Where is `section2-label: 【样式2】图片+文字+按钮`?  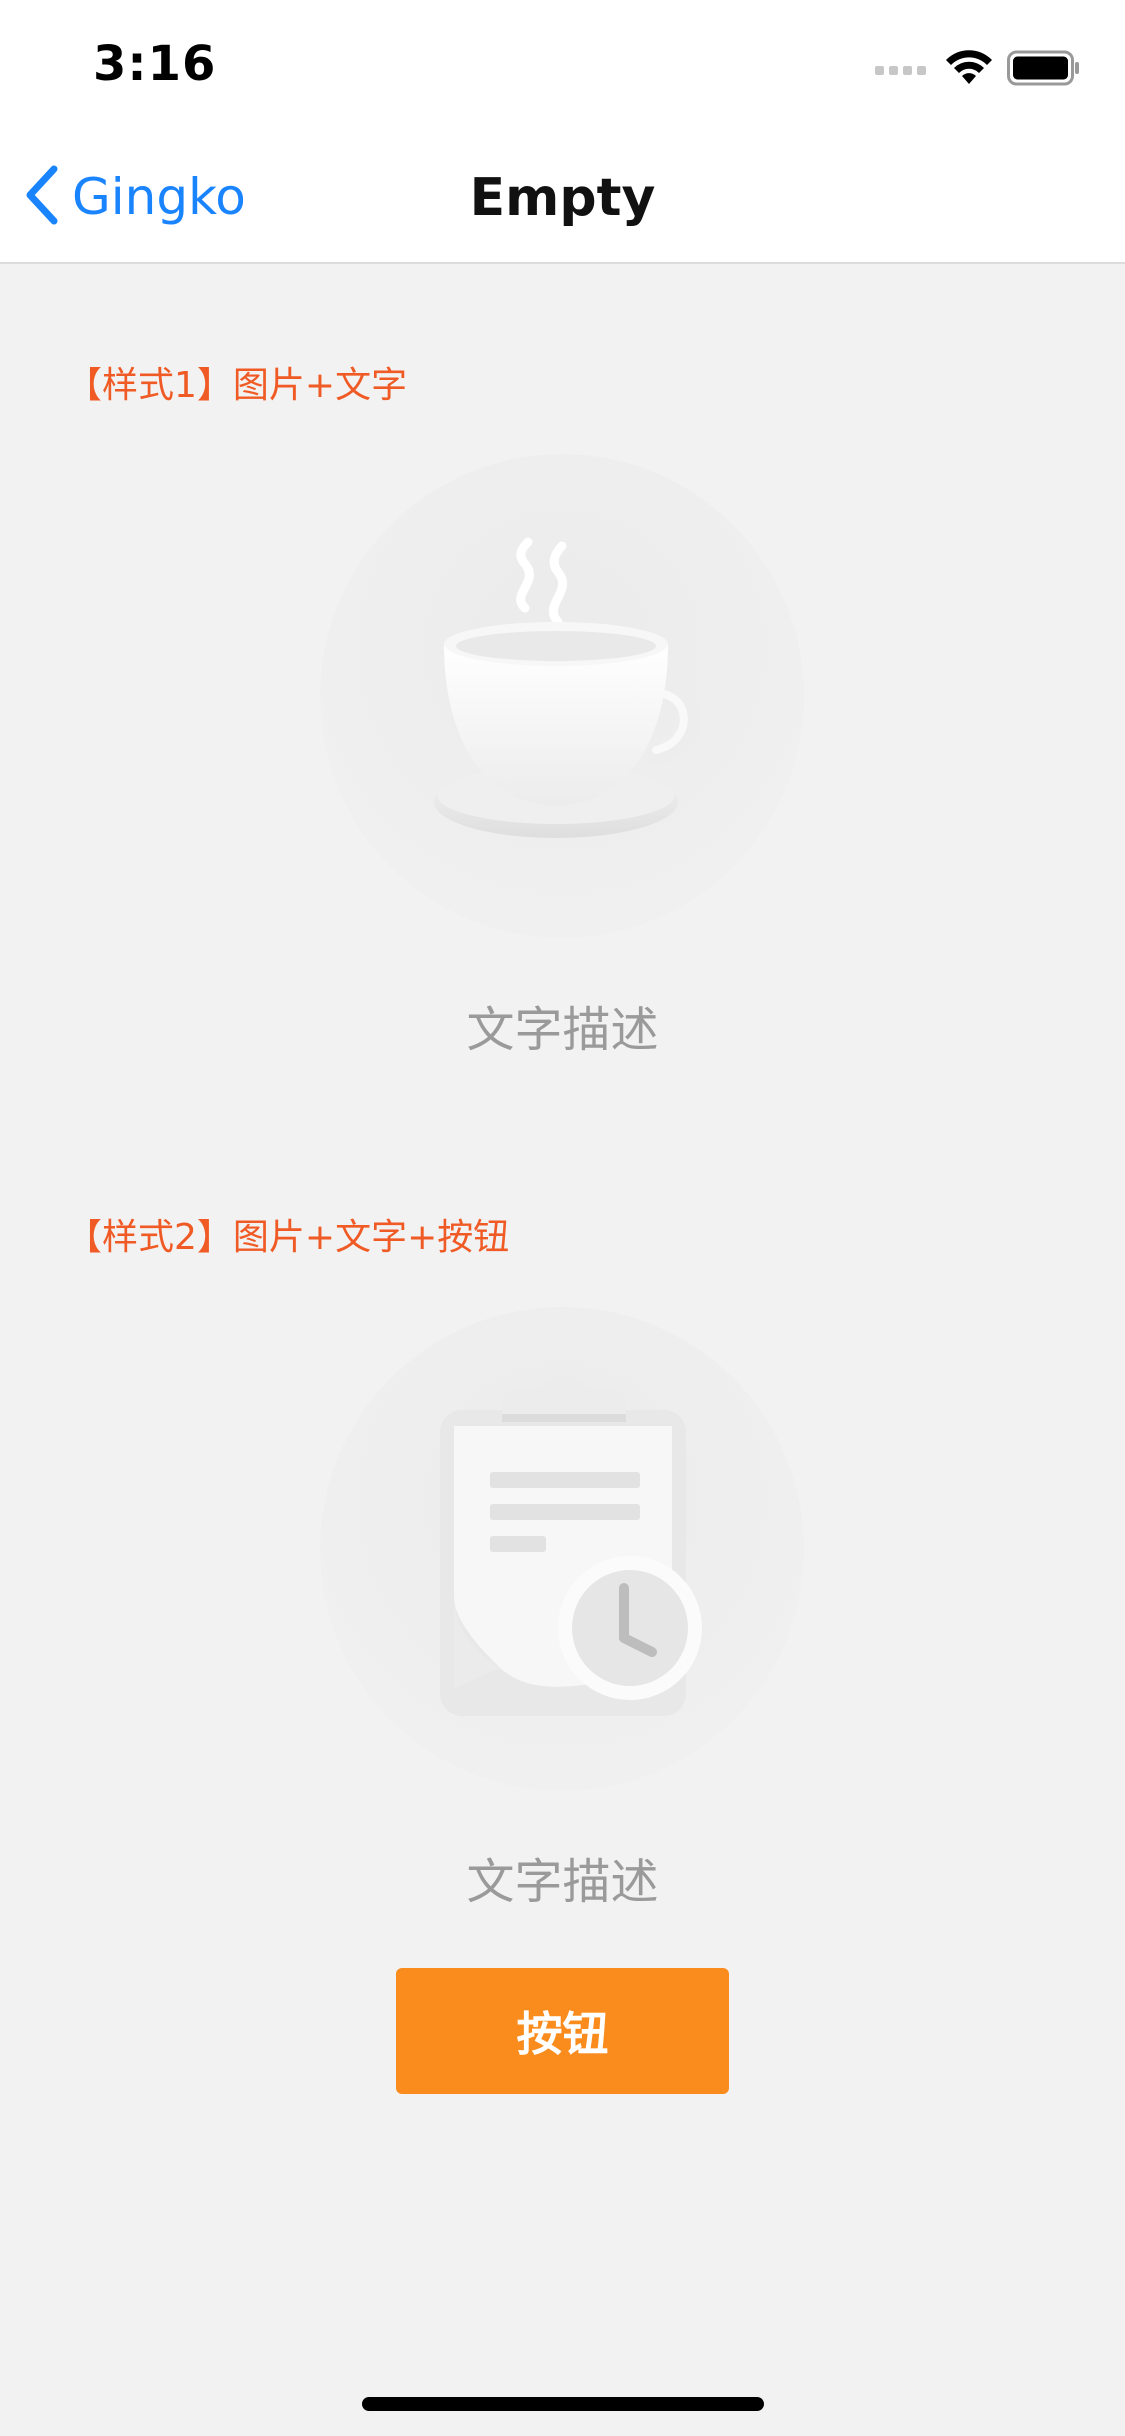 section2-label: 【样式2】图片+文字+按钮 is located at coordinates (288, 1237).